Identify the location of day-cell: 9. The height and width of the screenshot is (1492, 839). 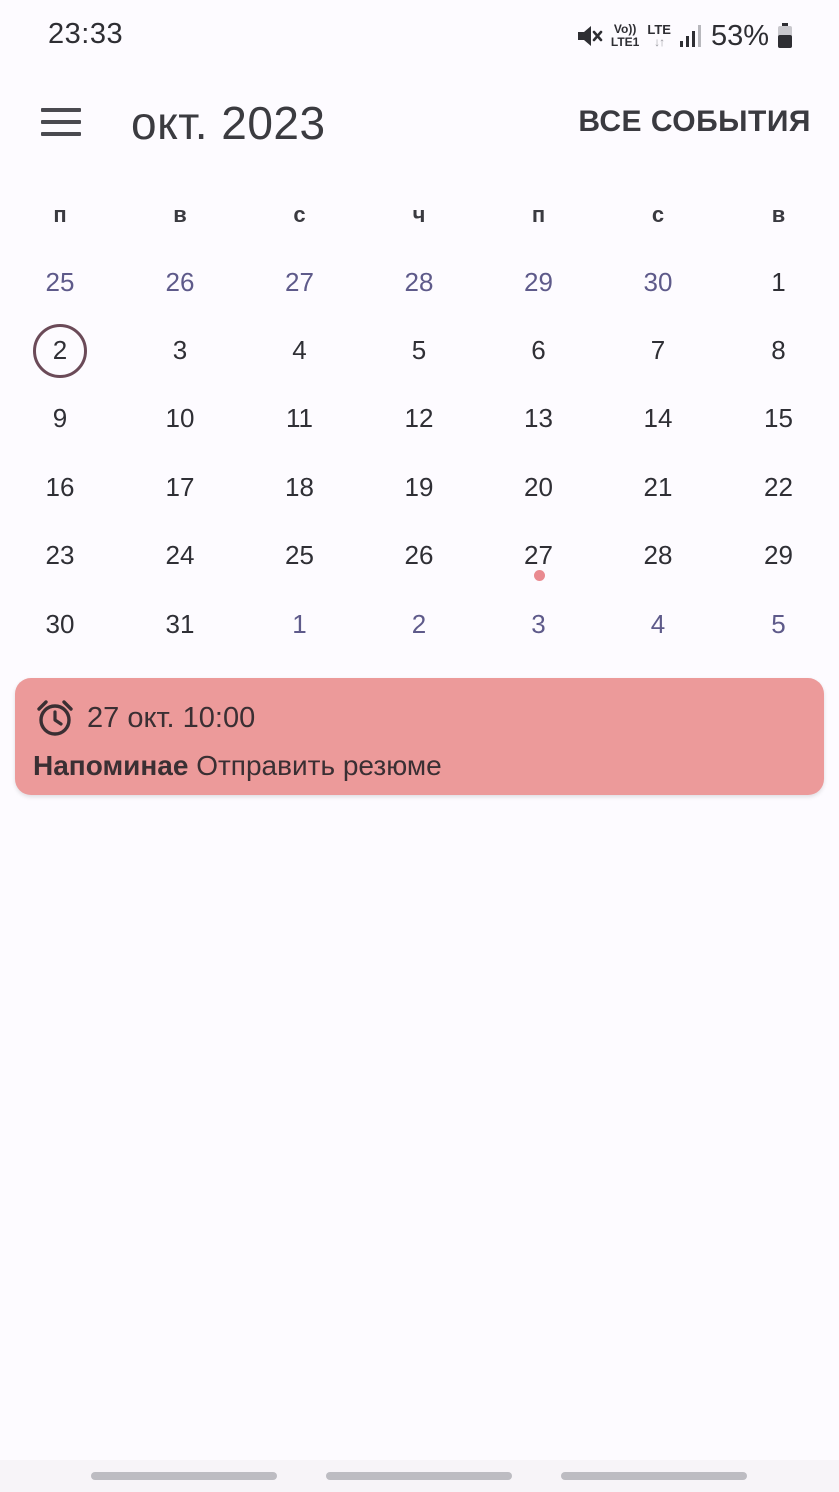
(60, 419).